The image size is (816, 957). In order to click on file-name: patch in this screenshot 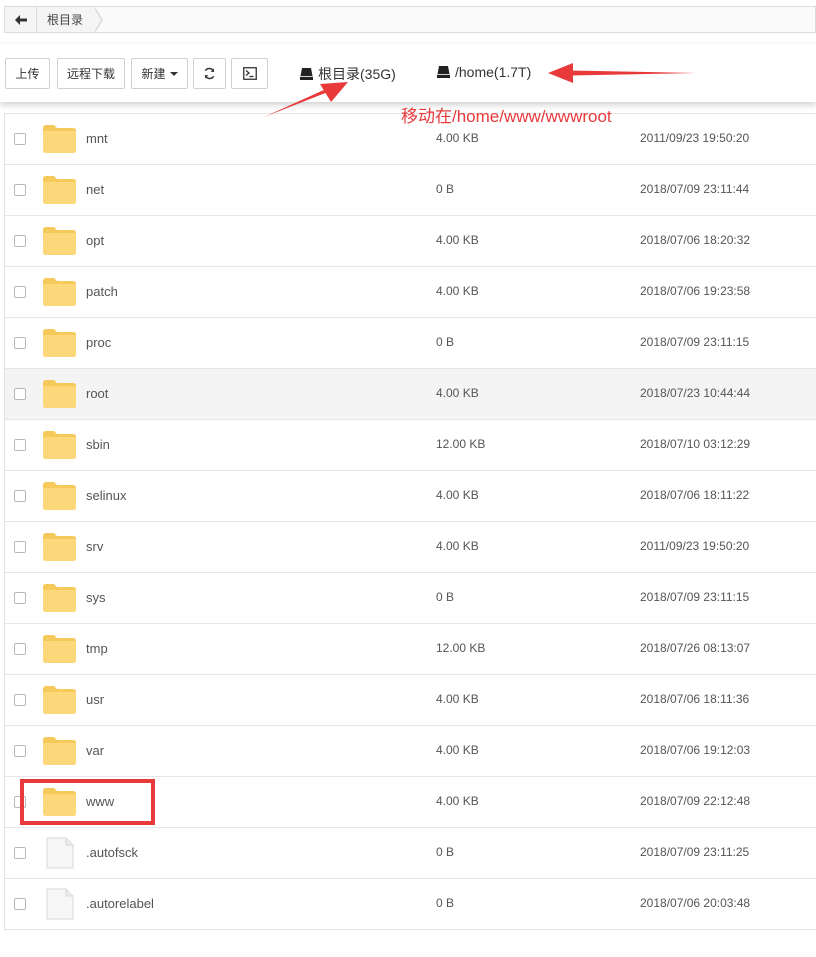, I will do `click(102, 291)`.